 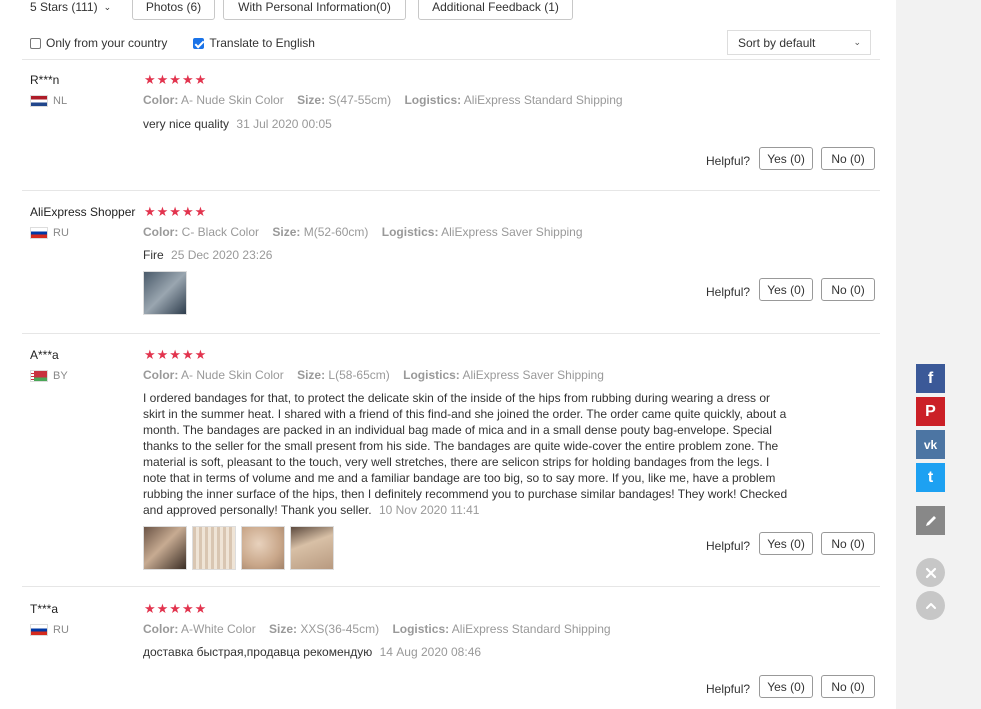 What do you see at coordinates (61, 233) in the screenshot?
I see `country-code: RU` at bounding box center [61, 233].